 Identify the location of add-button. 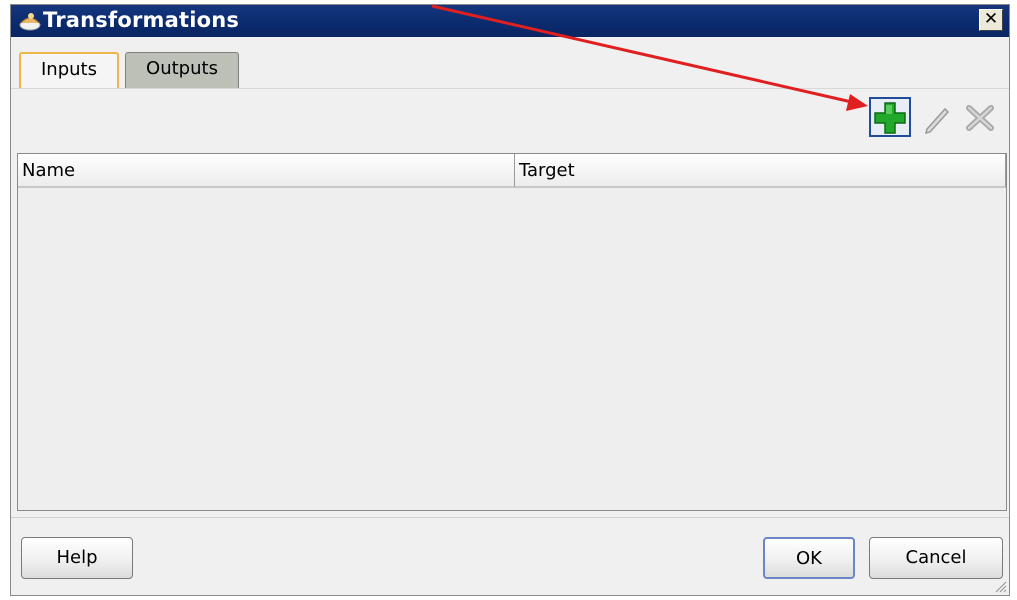
(890, 117).